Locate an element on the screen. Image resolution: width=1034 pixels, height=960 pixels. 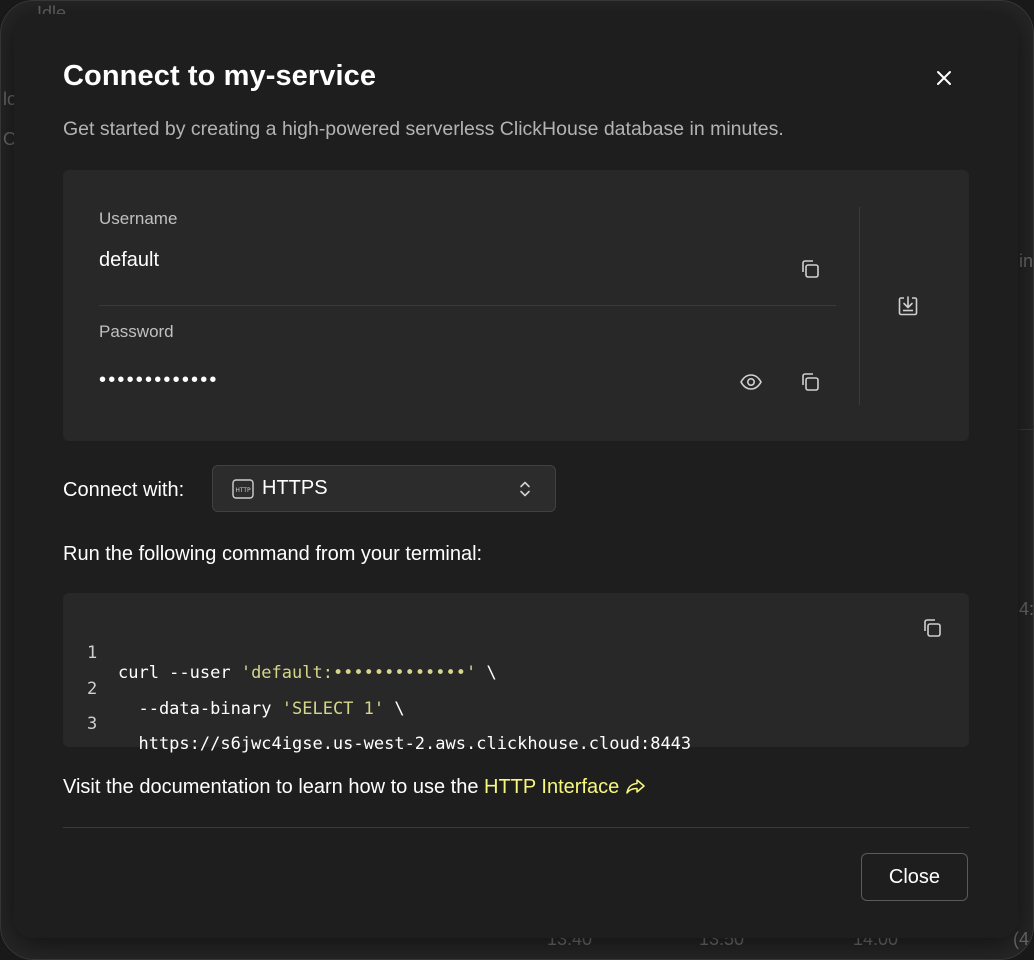
code-text: --data-binary 'SELECT 1' \ is located at coordinates (261, 709).